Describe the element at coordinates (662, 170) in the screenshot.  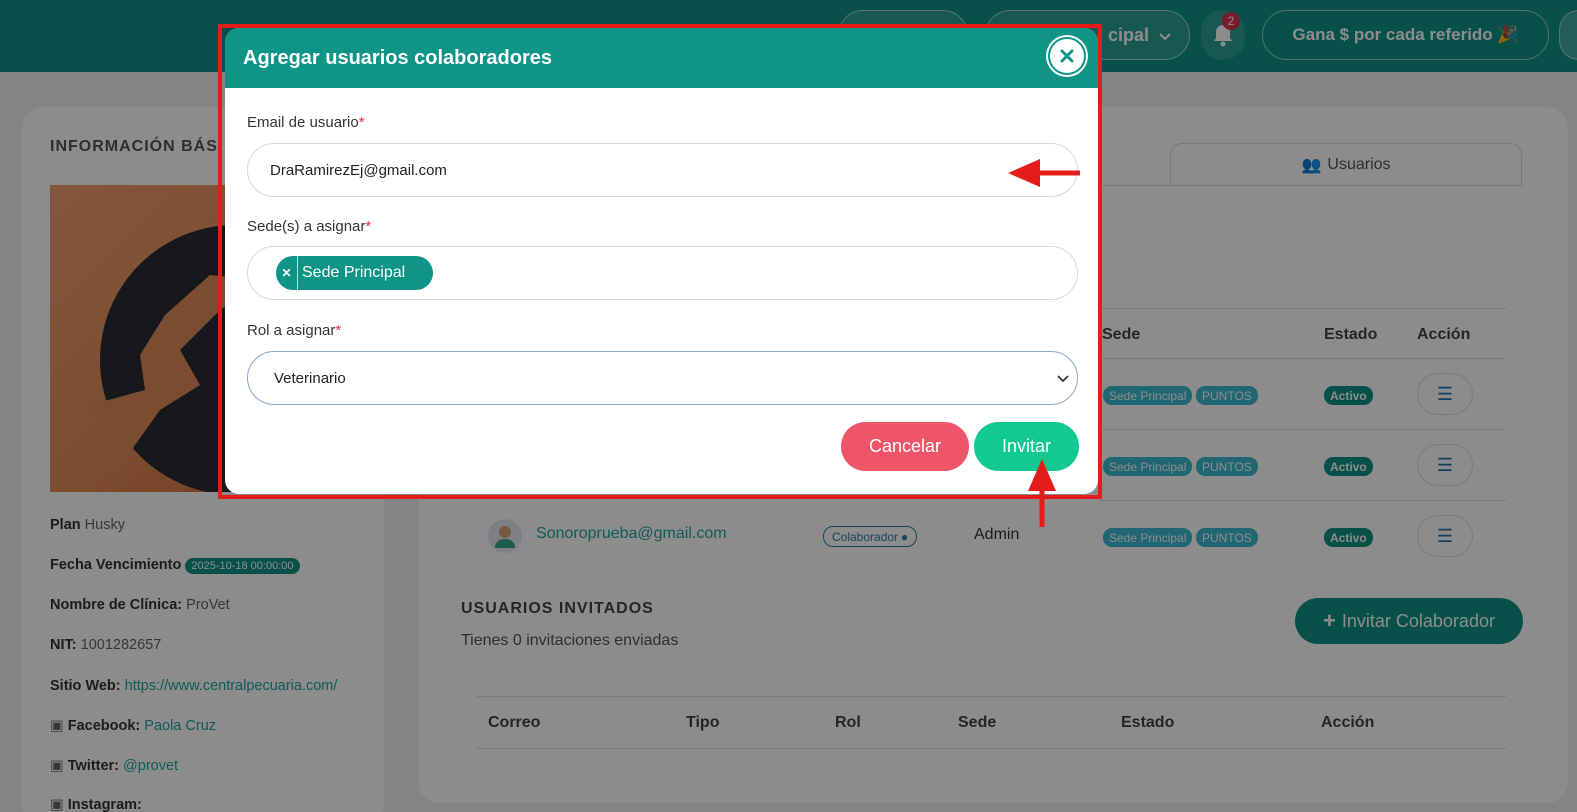
I see `email-field: DraRamirezEj@gmail.com` at that location.